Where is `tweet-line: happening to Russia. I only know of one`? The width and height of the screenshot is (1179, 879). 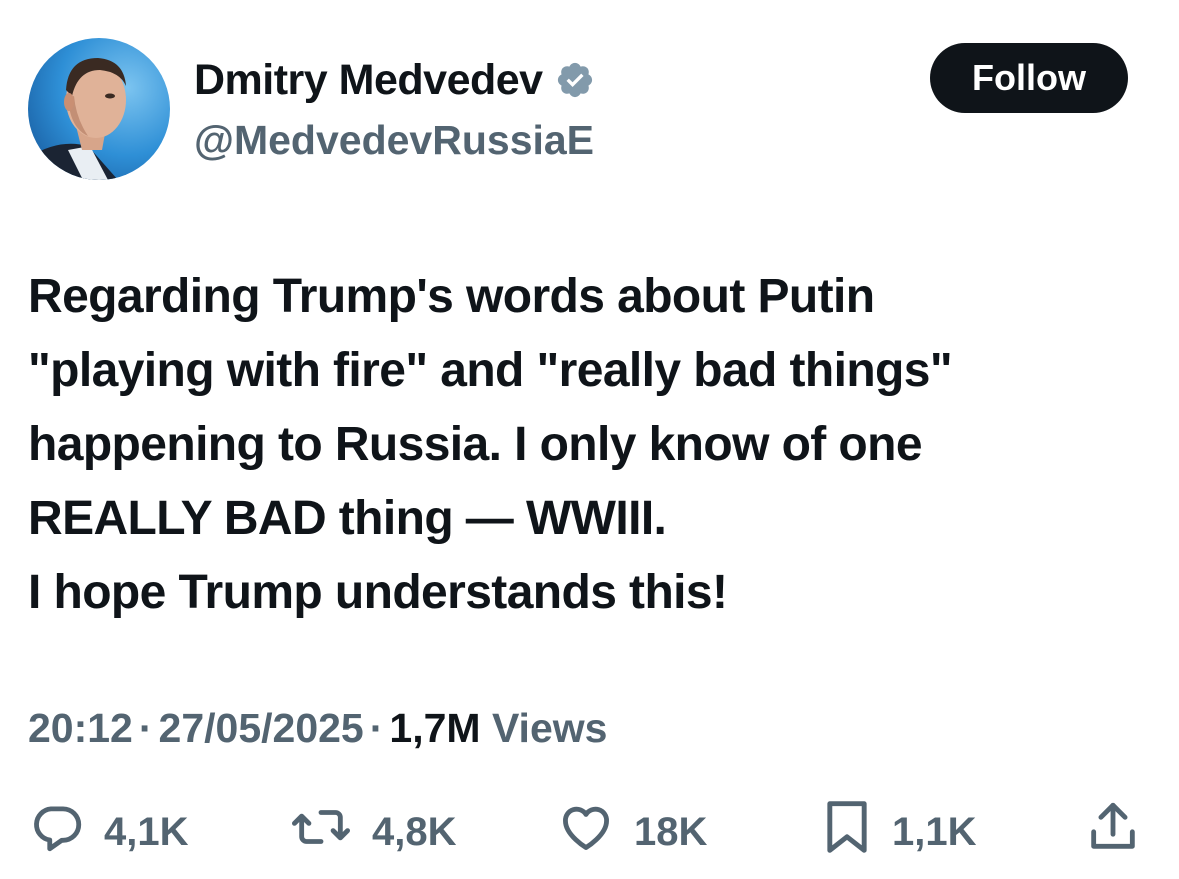
tweet-line: happening to Russia. I only know of one is located at coordinates (475, 444).